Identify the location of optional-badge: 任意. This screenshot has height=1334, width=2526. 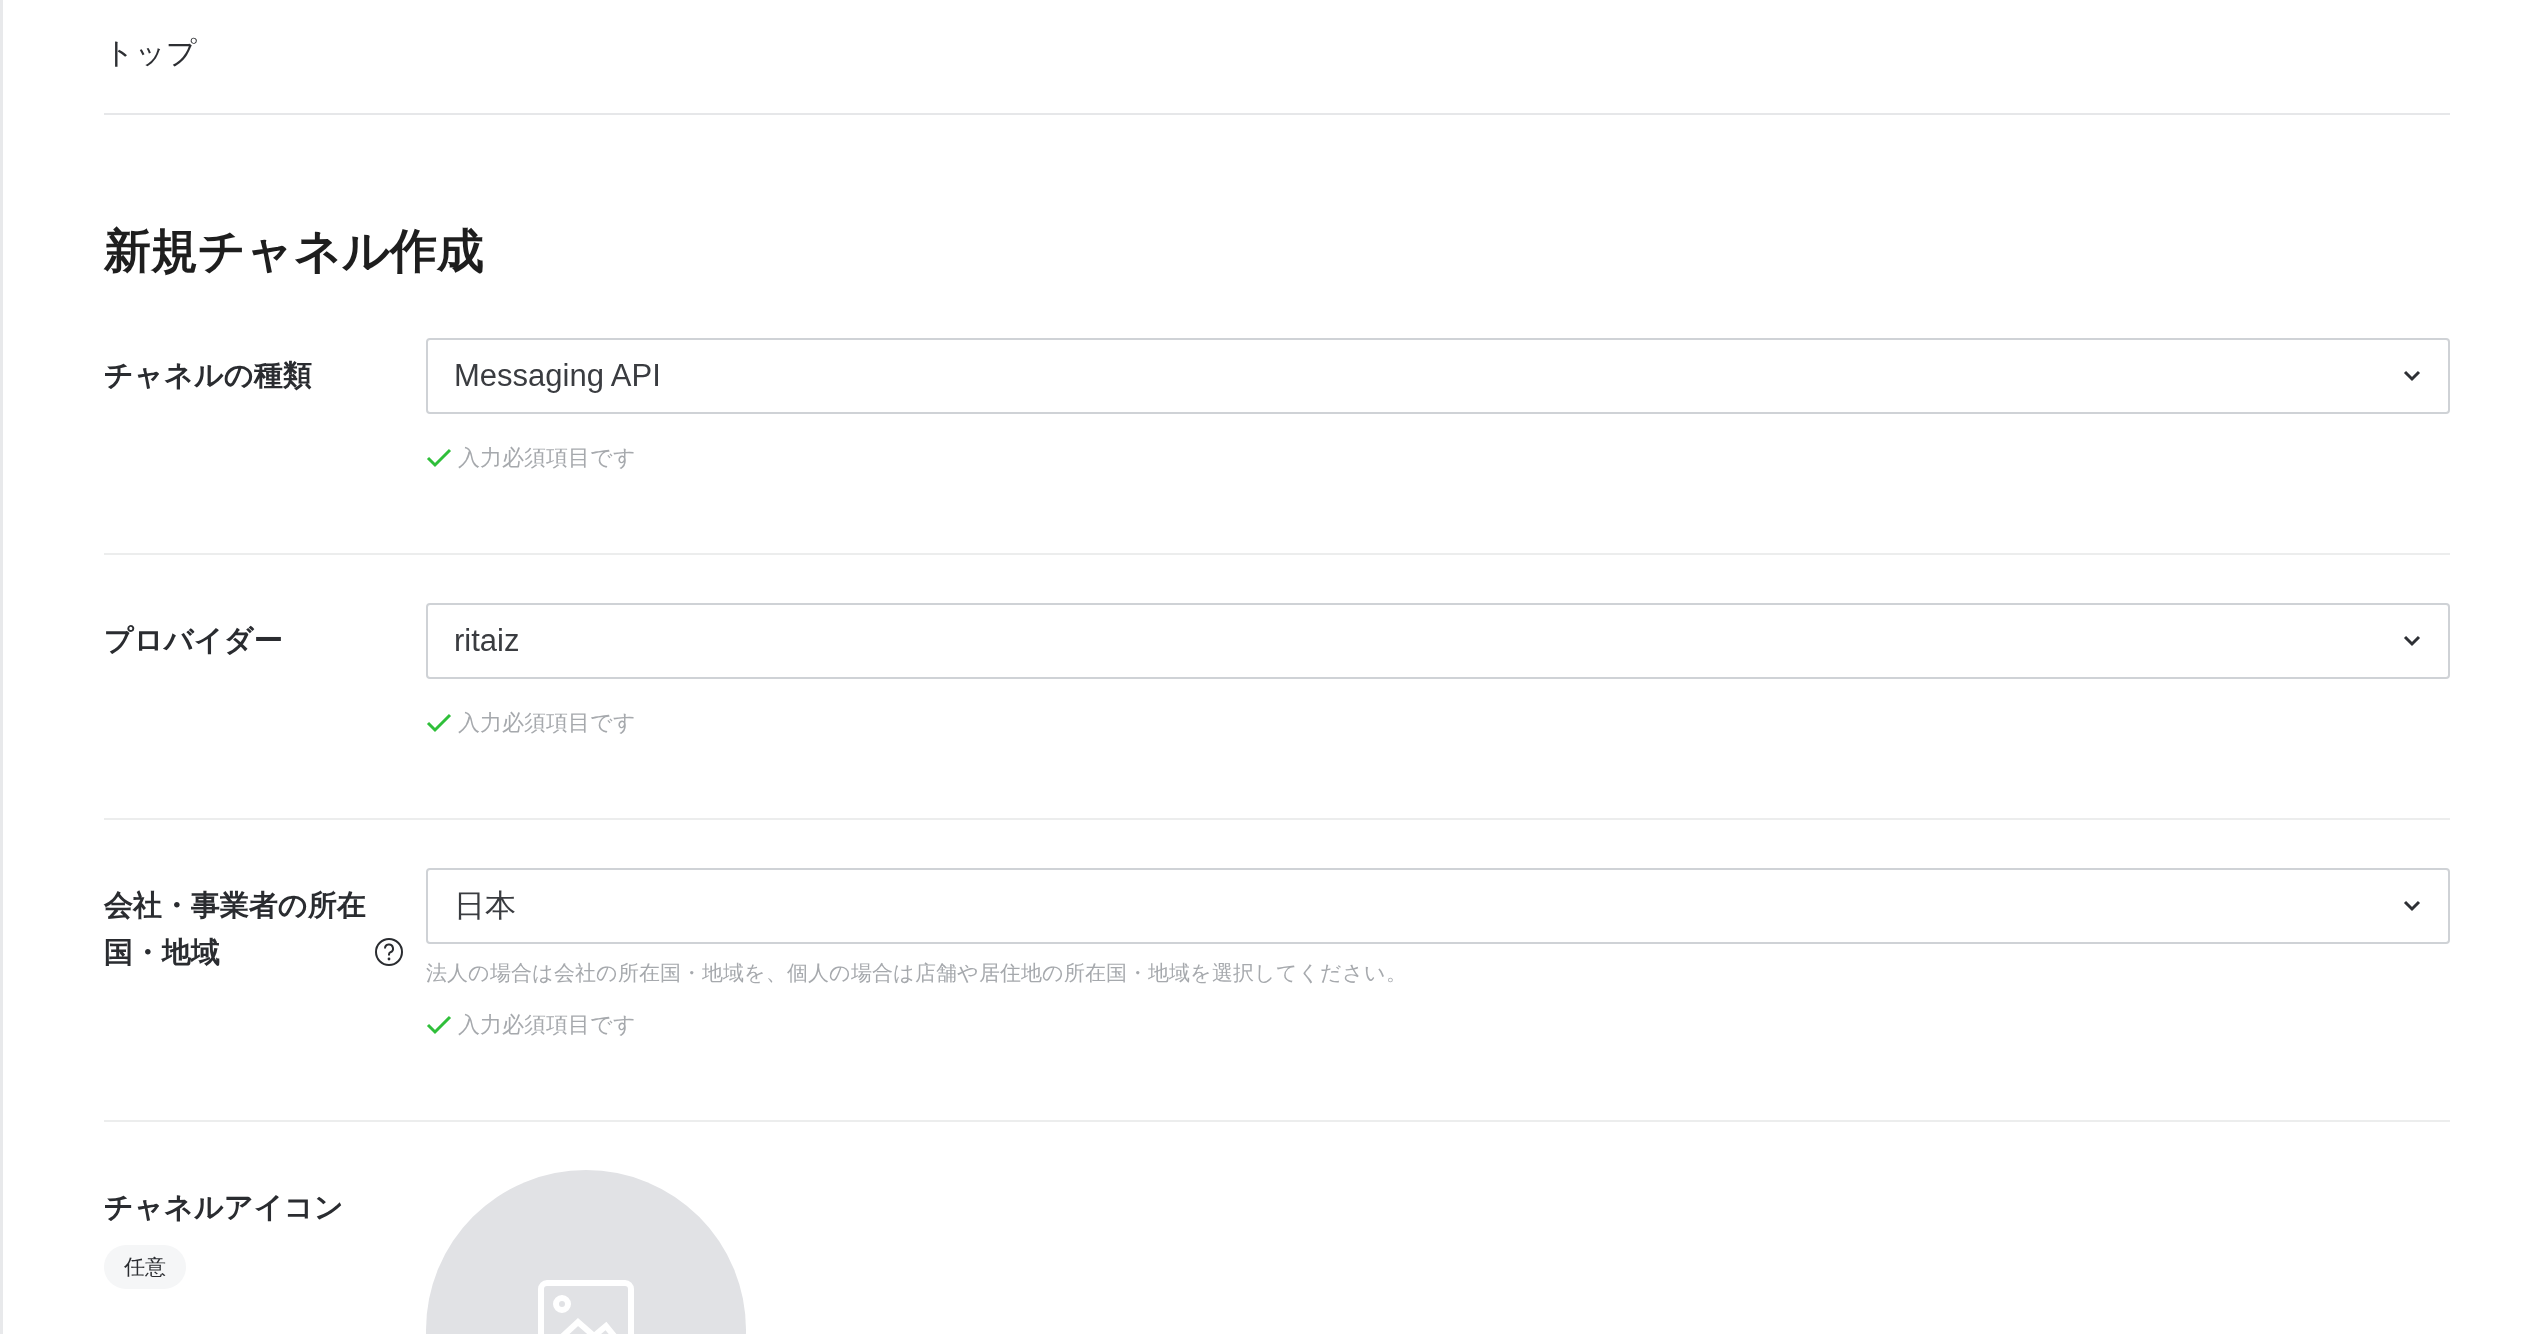
(145, 1267).